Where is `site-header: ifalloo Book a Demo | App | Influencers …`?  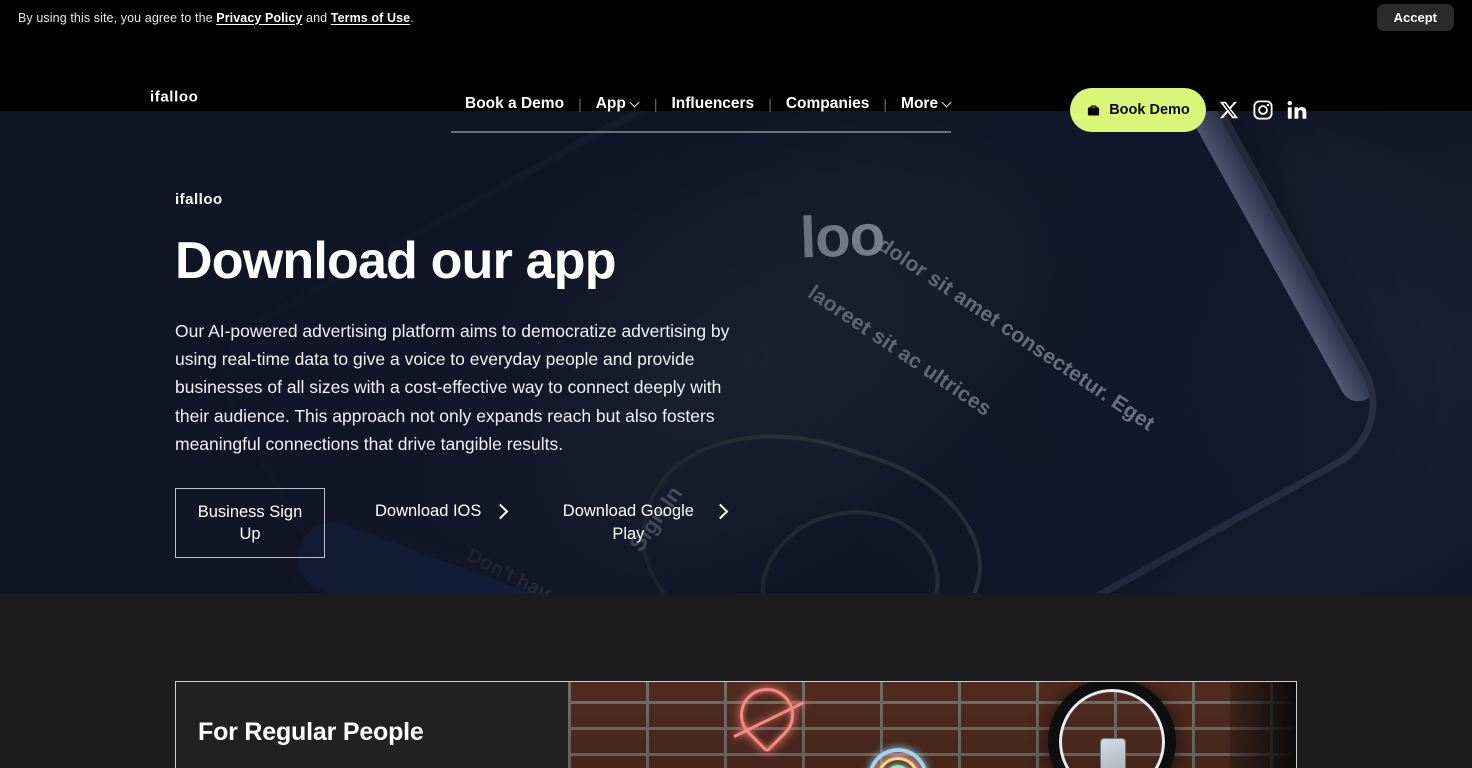 site-header: ifalloo Book a Demo | App | Influencers … is located at coordinates (736, 84).